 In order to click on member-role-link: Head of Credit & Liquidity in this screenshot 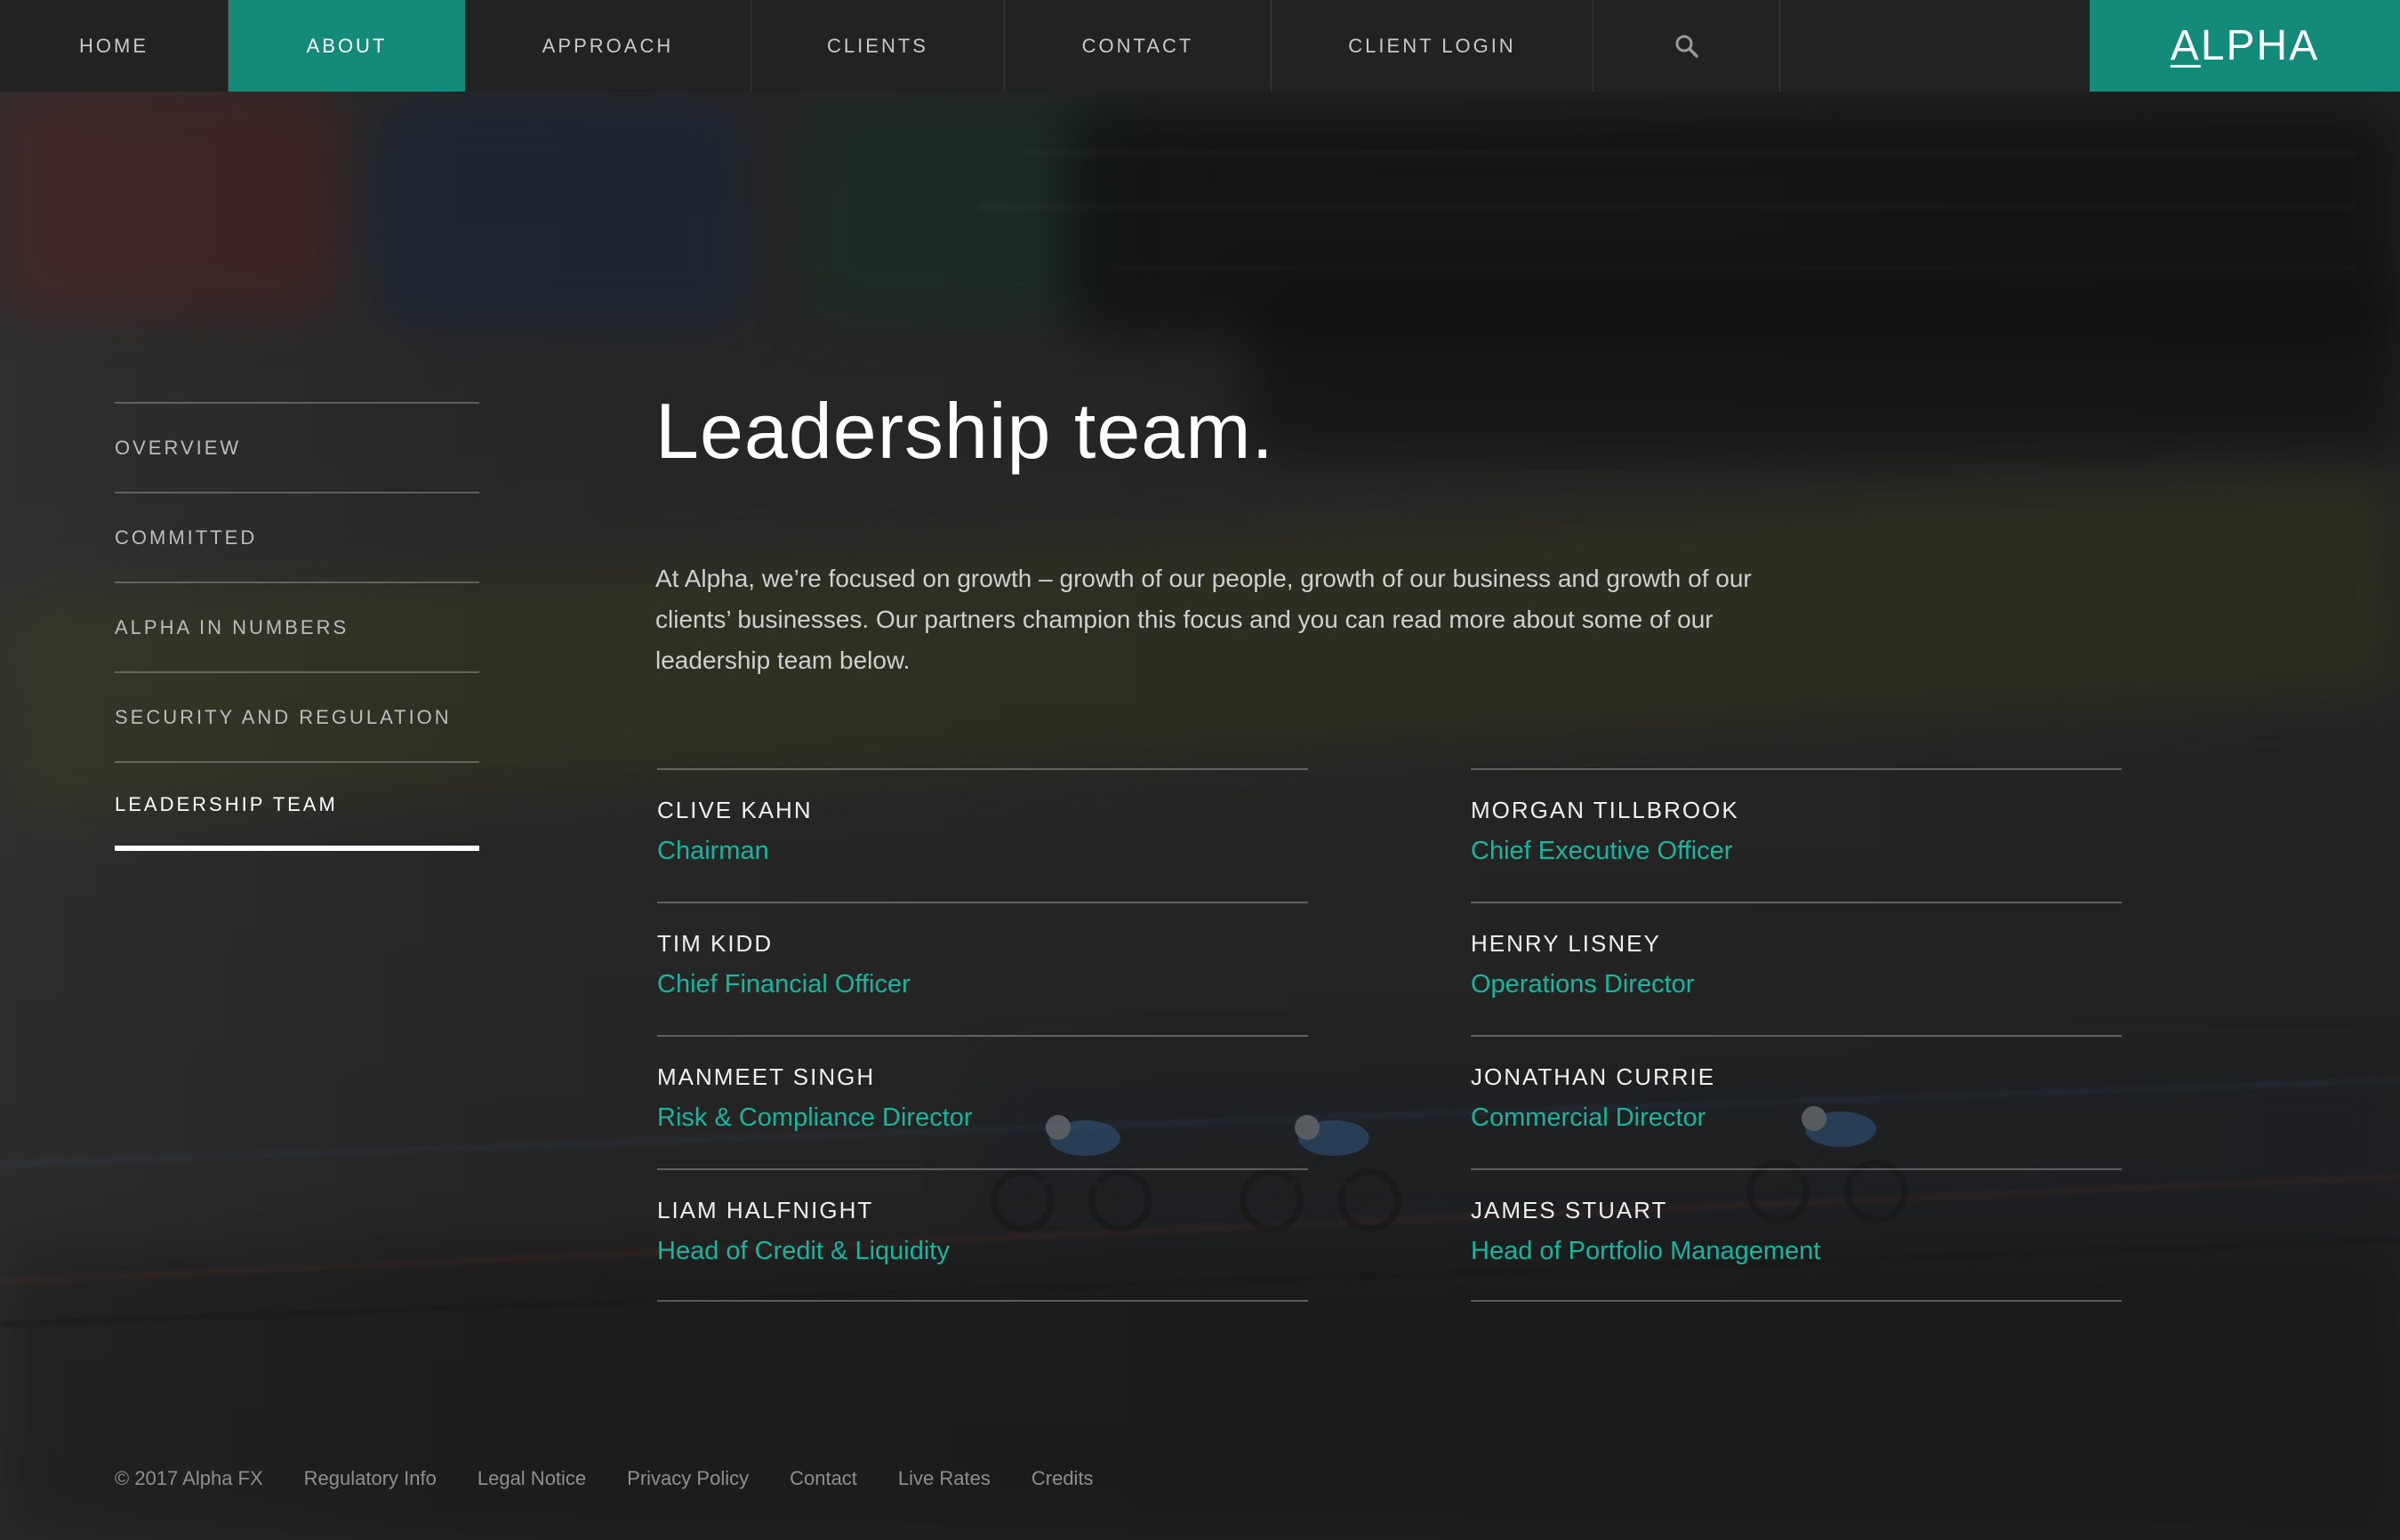, I will do `click(982, 1251)`.